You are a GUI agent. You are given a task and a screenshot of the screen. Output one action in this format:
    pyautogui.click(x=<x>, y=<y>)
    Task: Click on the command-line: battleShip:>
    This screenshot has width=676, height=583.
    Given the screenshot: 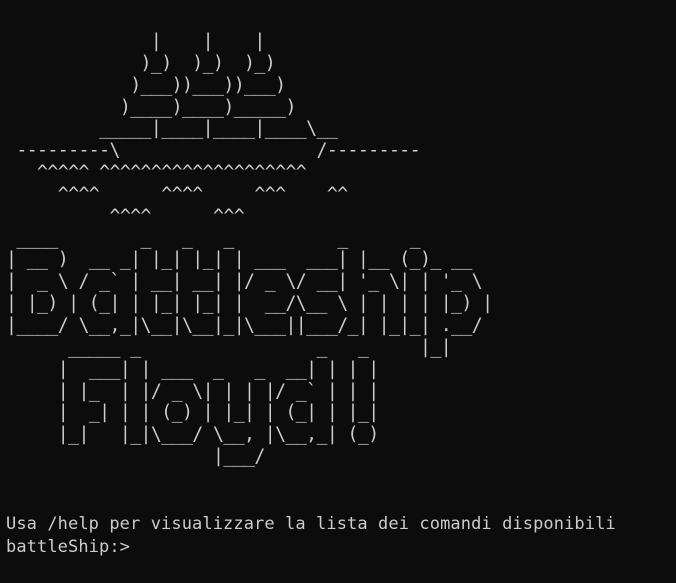 What is the action you would take?
    pyautogui.click(x=69, y=547)
    